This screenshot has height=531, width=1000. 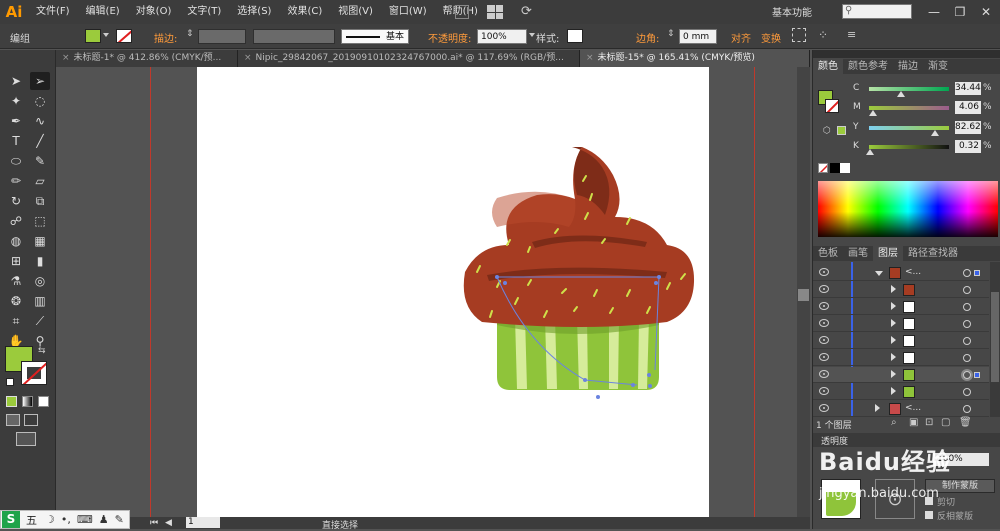 What do you see at coordinates (968, 127) in the screenshot?
I see `channel-value: 82.62` at bounding box center [968, 127].